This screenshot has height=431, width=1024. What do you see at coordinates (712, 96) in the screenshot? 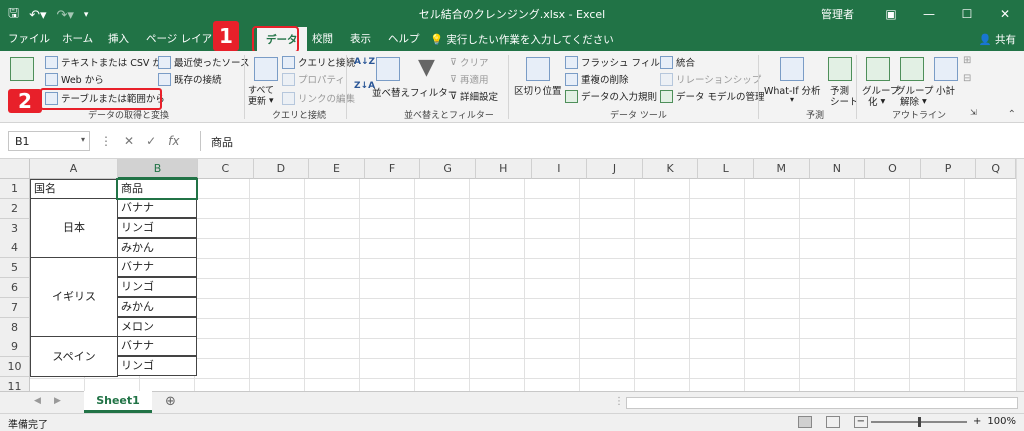
I see `manage-data-model-button: データ モデルの管理` at bounding box center [712, 96].